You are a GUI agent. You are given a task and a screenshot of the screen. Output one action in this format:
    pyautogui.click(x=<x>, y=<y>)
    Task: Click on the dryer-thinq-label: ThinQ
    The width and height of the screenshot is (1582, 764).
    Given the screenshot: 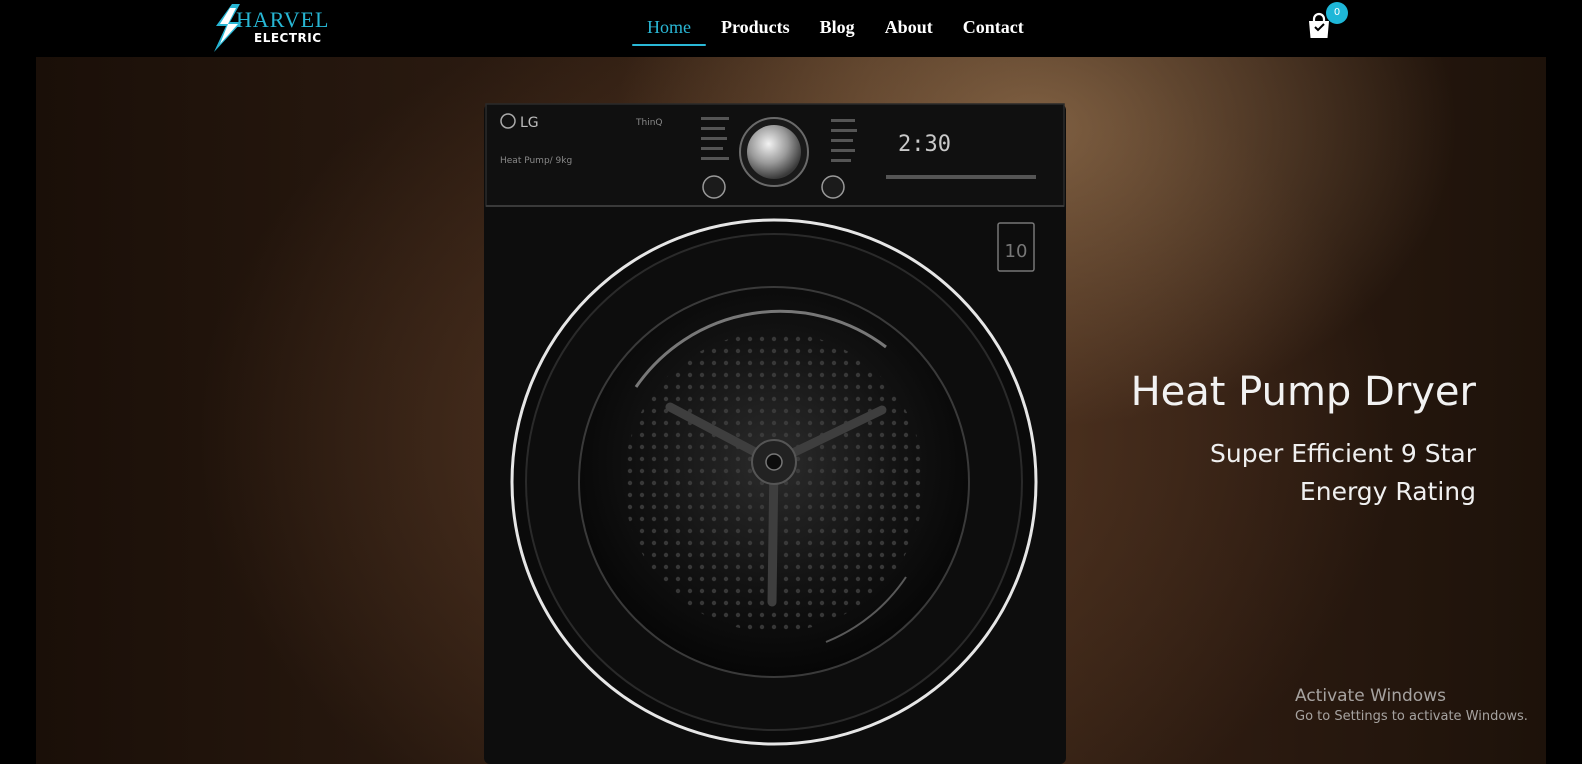 What is the action you would take?
    pyautogui.click(x=649, y=123)
    